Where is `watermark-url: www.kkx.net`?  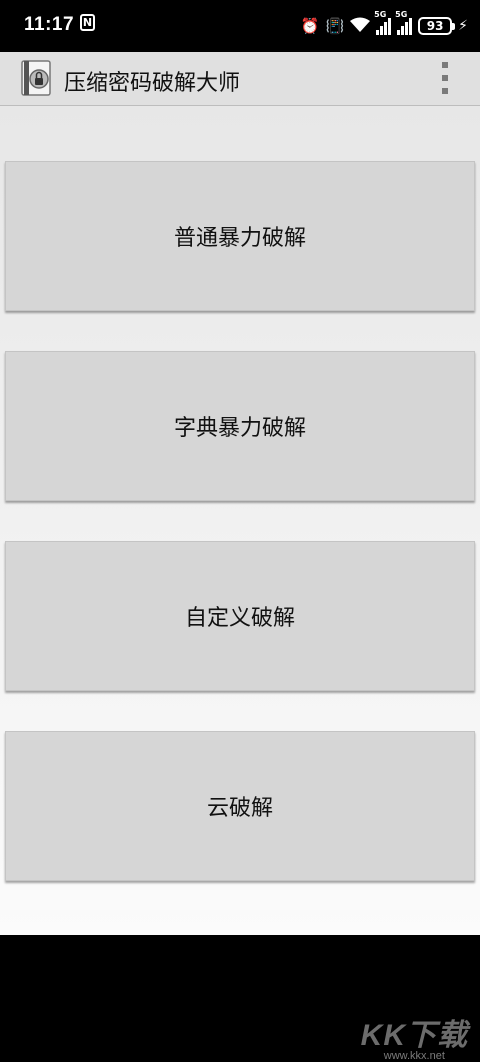
watermark-url: www.kkx.net is located at coordinates (414, 1056).